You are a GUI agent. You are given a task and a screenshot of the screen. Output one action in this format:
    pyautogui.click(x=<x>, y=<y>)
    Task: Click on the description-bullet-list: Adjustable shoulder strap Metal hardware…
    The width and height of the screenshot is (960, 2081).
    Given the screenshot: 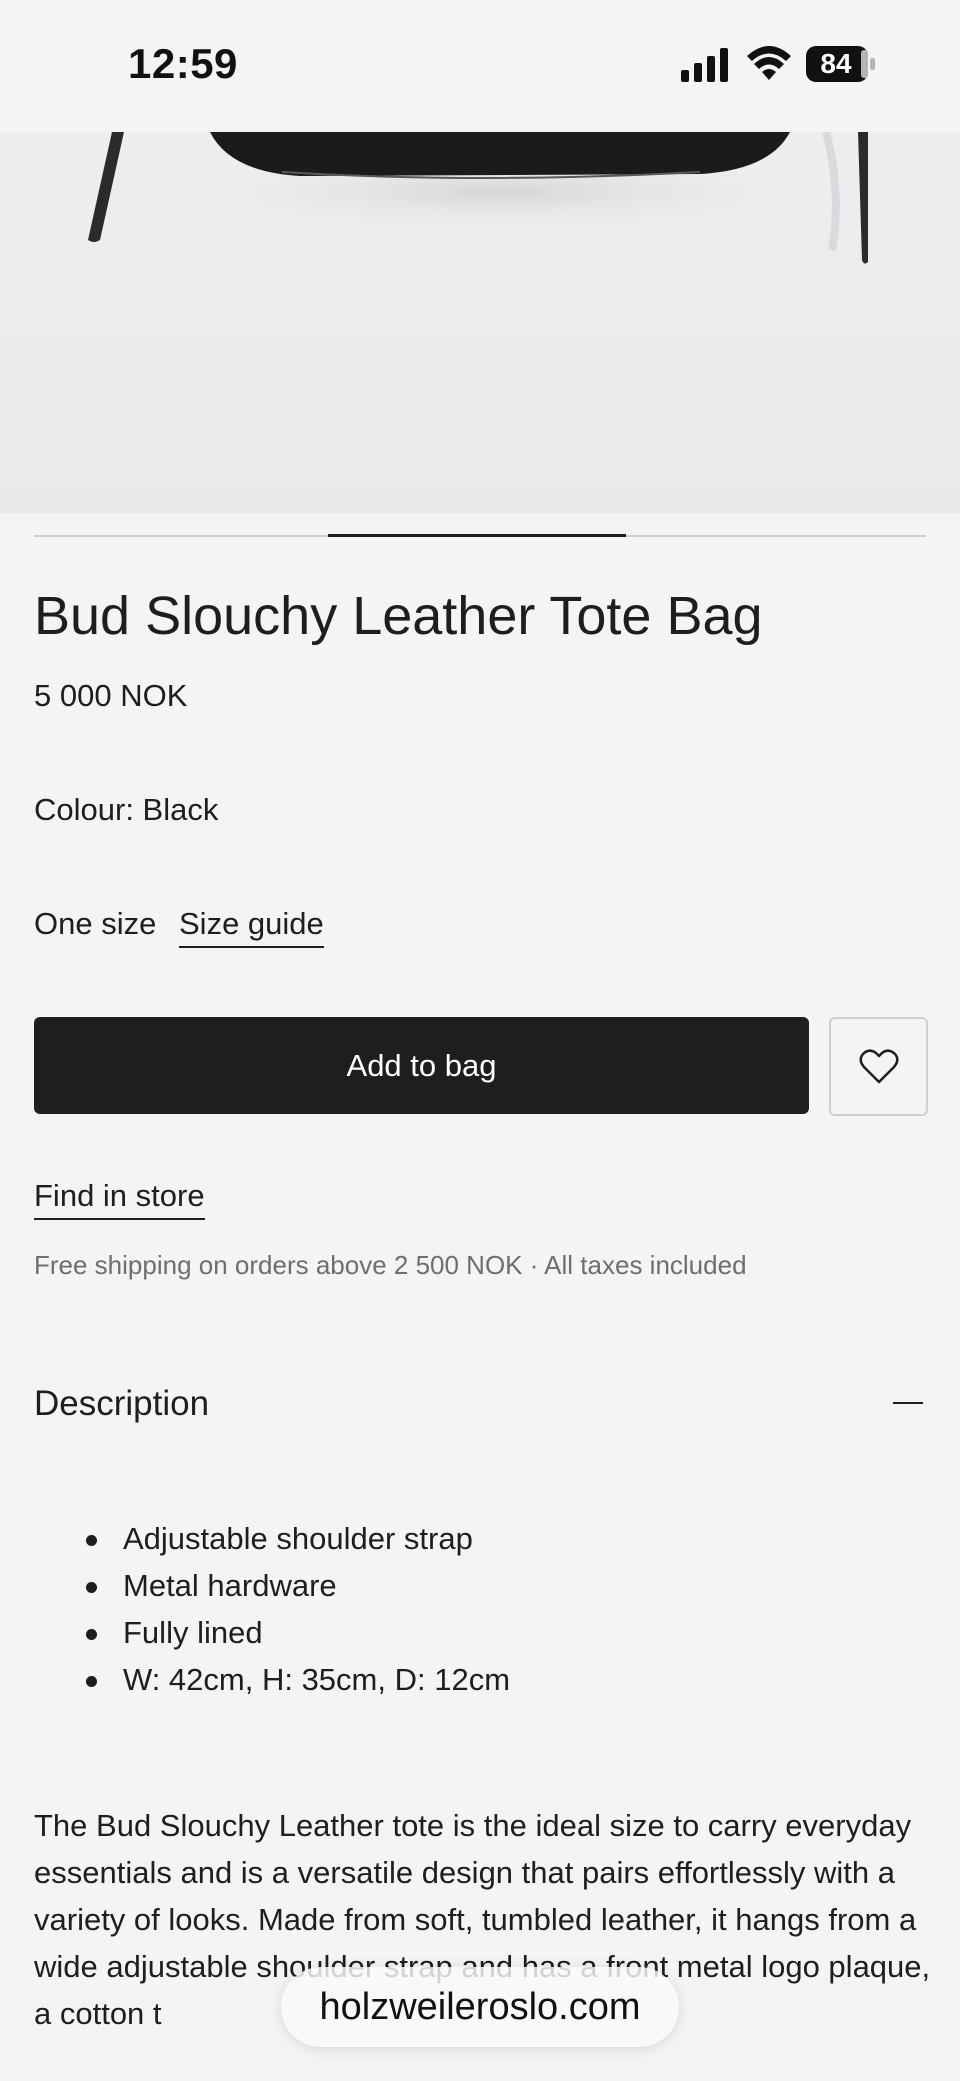 What is the action you would take?
    pyautogui.click(x=272, y=1609)
    